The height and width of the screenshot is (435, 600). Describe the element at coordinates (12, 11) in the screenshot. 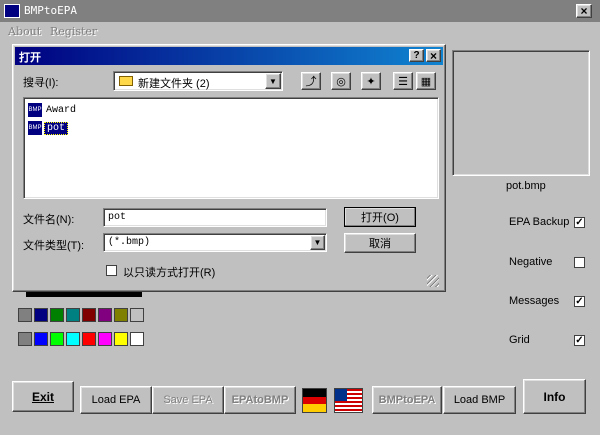

I see `app-icon` at that location.